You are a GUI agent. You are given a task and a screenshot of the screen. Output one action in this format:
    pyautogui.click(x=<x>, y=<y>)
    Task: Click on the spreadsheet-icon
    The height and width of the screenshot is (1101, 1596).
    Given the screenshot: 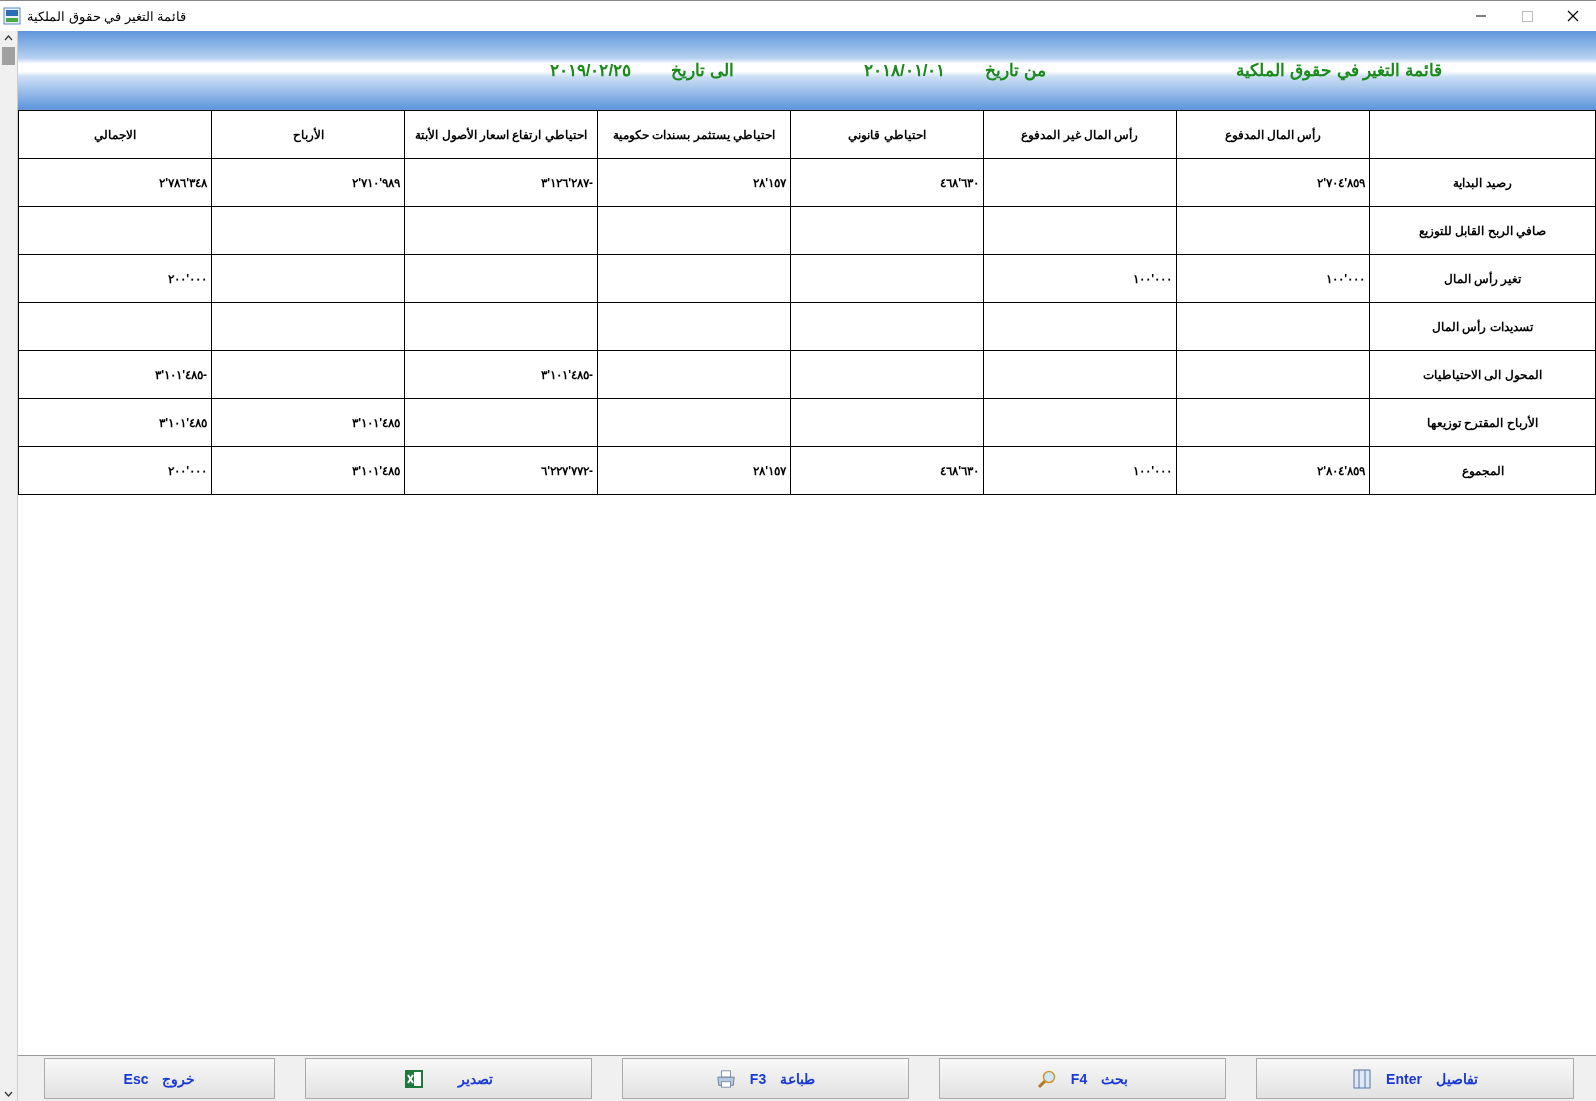 What is the action you would take?
    pyautogui.click(x=414, y=1078)
    